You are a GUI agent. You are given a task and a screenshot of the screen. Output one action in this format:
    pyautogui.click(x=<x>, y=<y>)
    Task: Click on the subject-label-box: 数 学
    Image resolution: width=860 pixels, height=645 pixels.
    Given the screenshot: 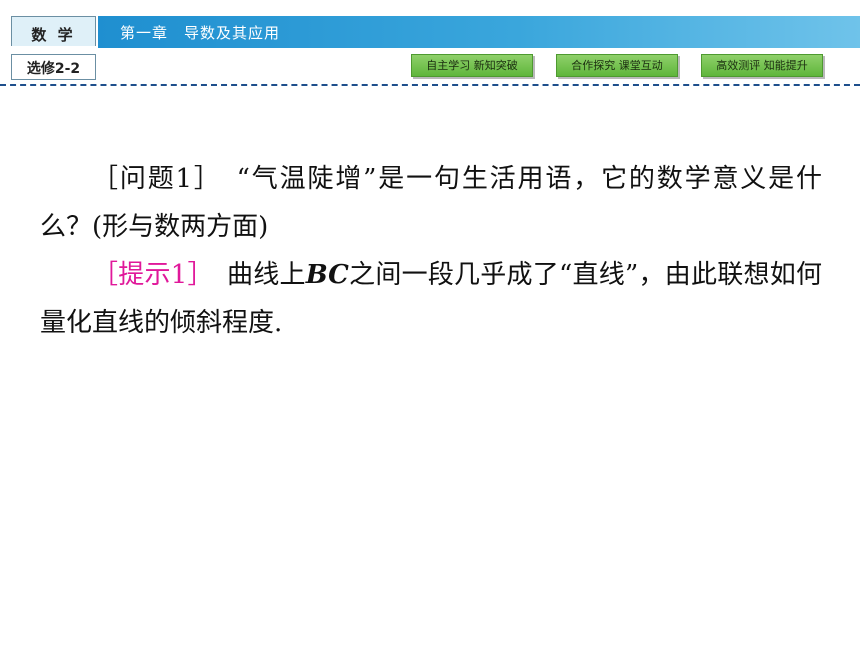 What is the action you would take?
    pyautogui.click(x=53, y=31)
    